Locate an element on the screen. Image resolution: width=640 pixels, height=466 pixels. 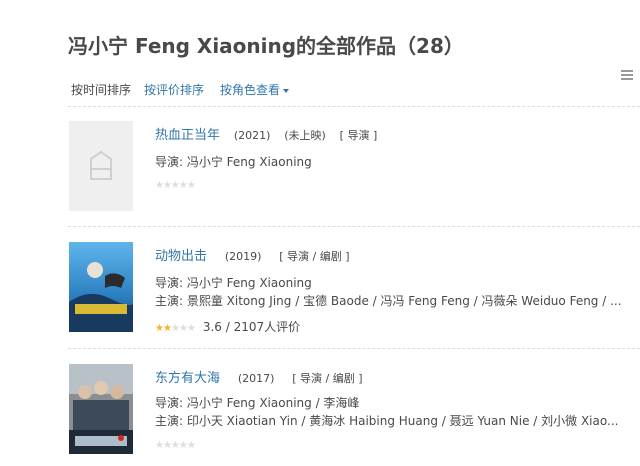
view-by-role-dropdown: 按角色查看 is located at coordinates (255, 89).